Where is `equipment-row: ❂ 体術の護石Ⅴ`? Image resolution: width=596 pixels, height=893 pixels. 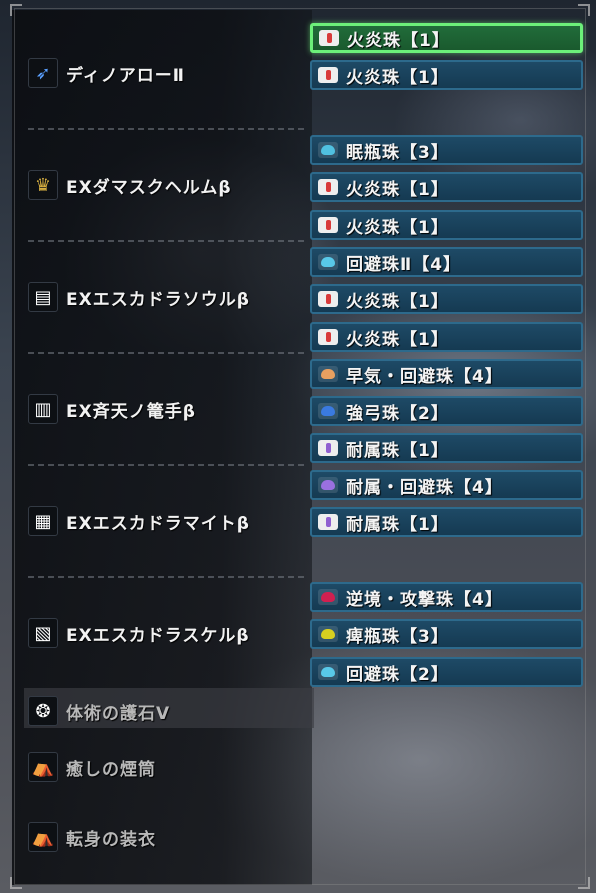
equipment-row: ❂ 体術の護石Ⅴ is located at coordinates (99, 711).